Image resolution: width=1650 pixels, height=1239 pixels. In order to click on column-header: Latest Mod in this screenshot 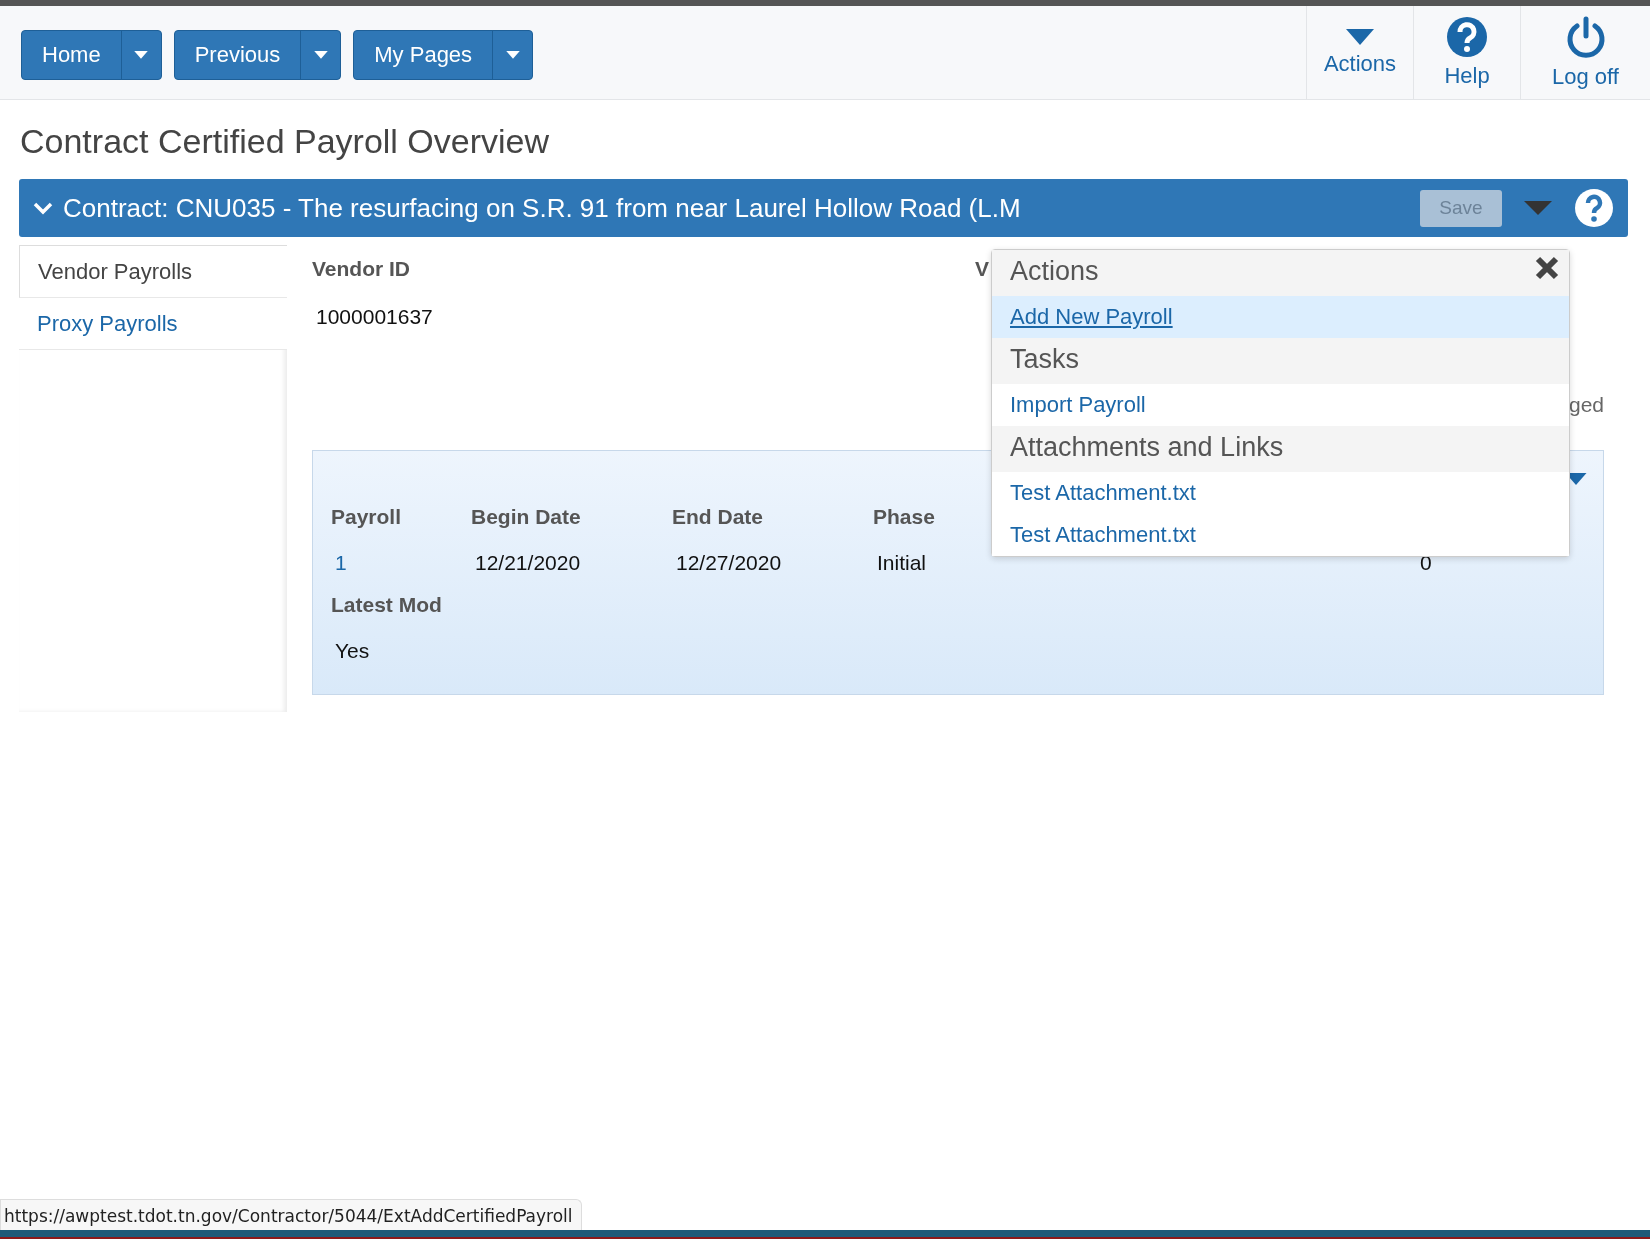, I will do `click(387, 605)`.